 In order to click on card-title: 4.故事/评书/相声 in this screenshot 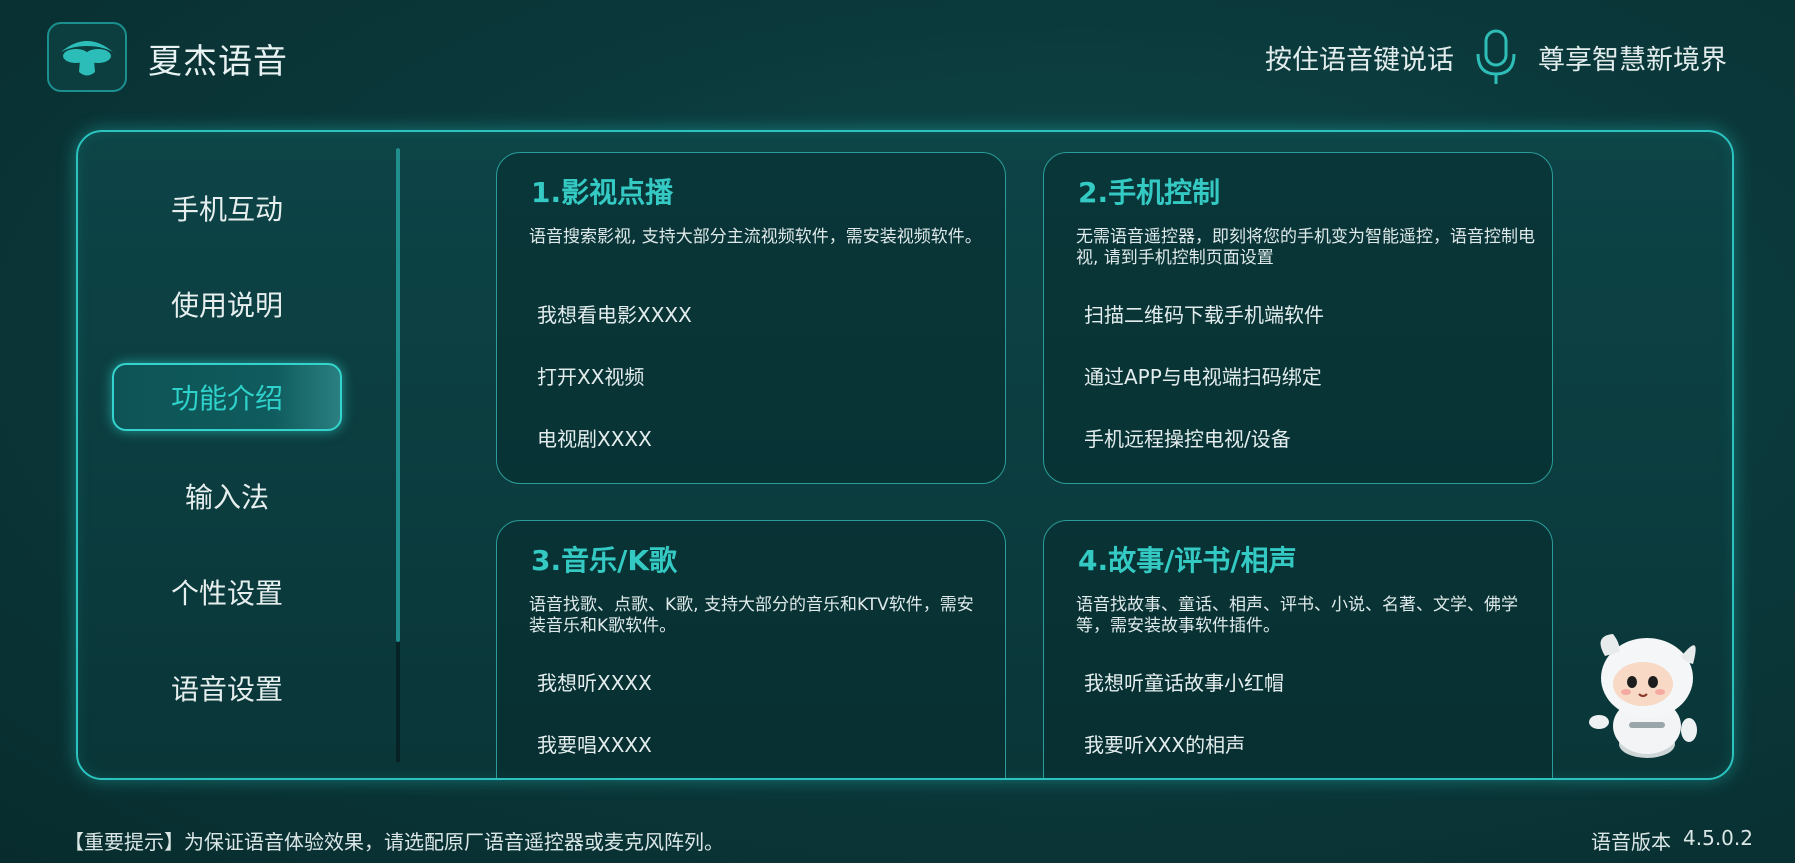, I will do `click(1187, 560)`.